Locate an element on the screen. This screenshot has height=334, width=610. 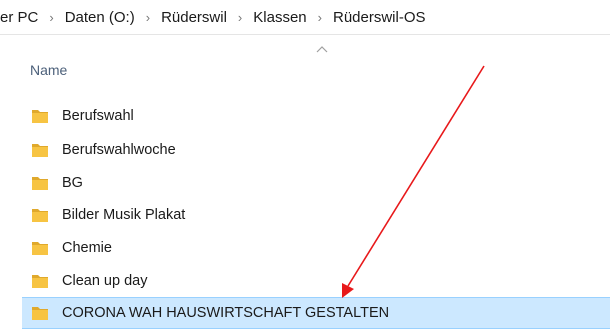
folder-name: Berufswahl is located at coordinates (98, 116).